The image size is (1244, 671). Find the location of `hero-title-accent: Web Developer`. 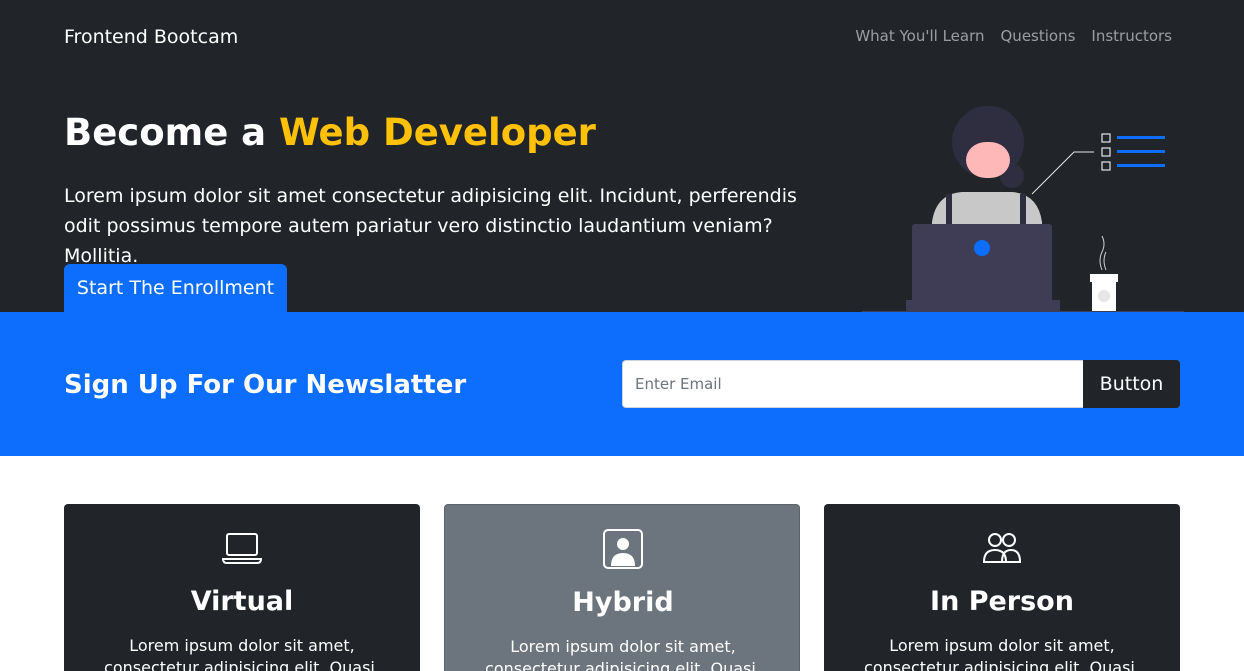

hero-title-accent: Web Developer is located at coordinates (437, 132).